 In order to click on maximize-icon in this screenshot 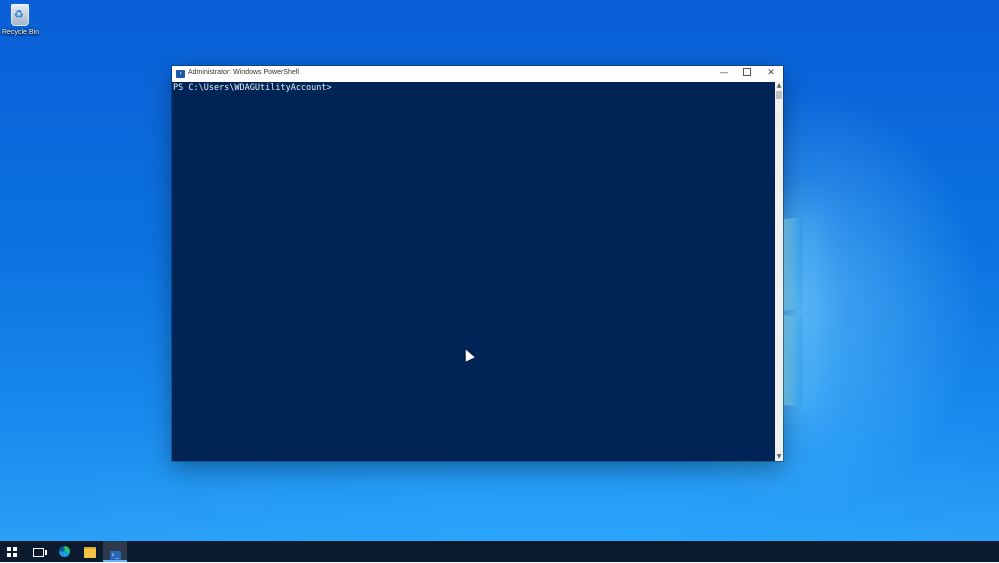, I will do `click(747, 71)`.